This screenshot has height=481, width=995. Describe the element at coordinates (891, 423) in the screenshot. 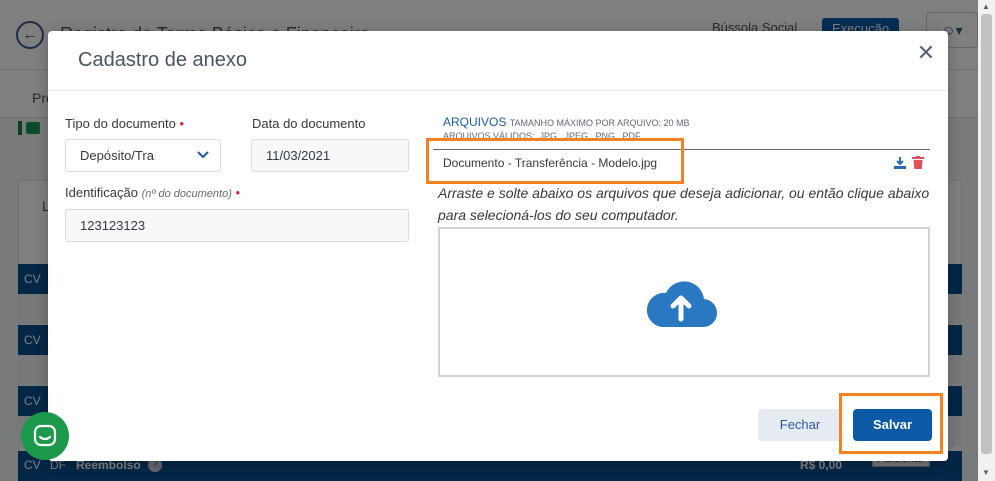

I see `save-highlight-box` at that location.